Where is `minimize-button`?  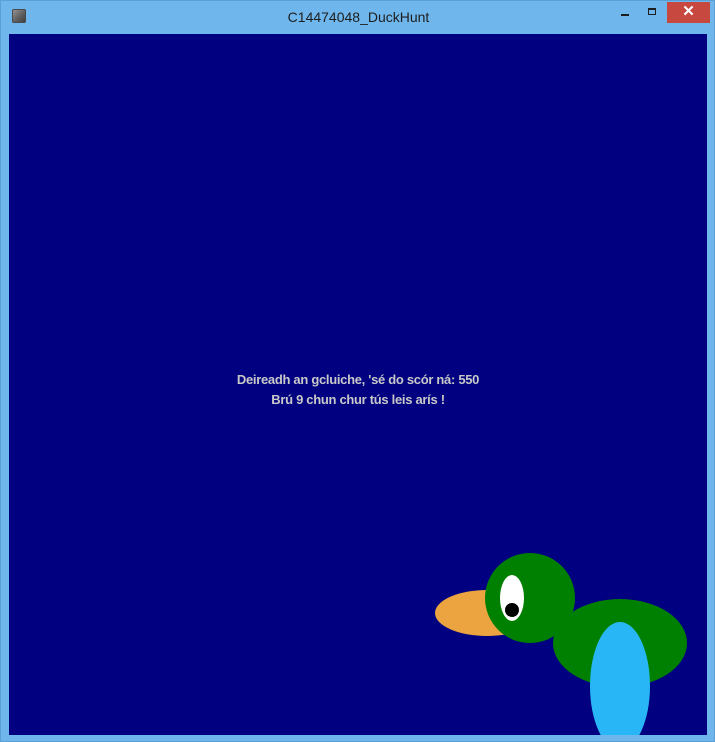
minimize-button is located at coordinates (624, 12).